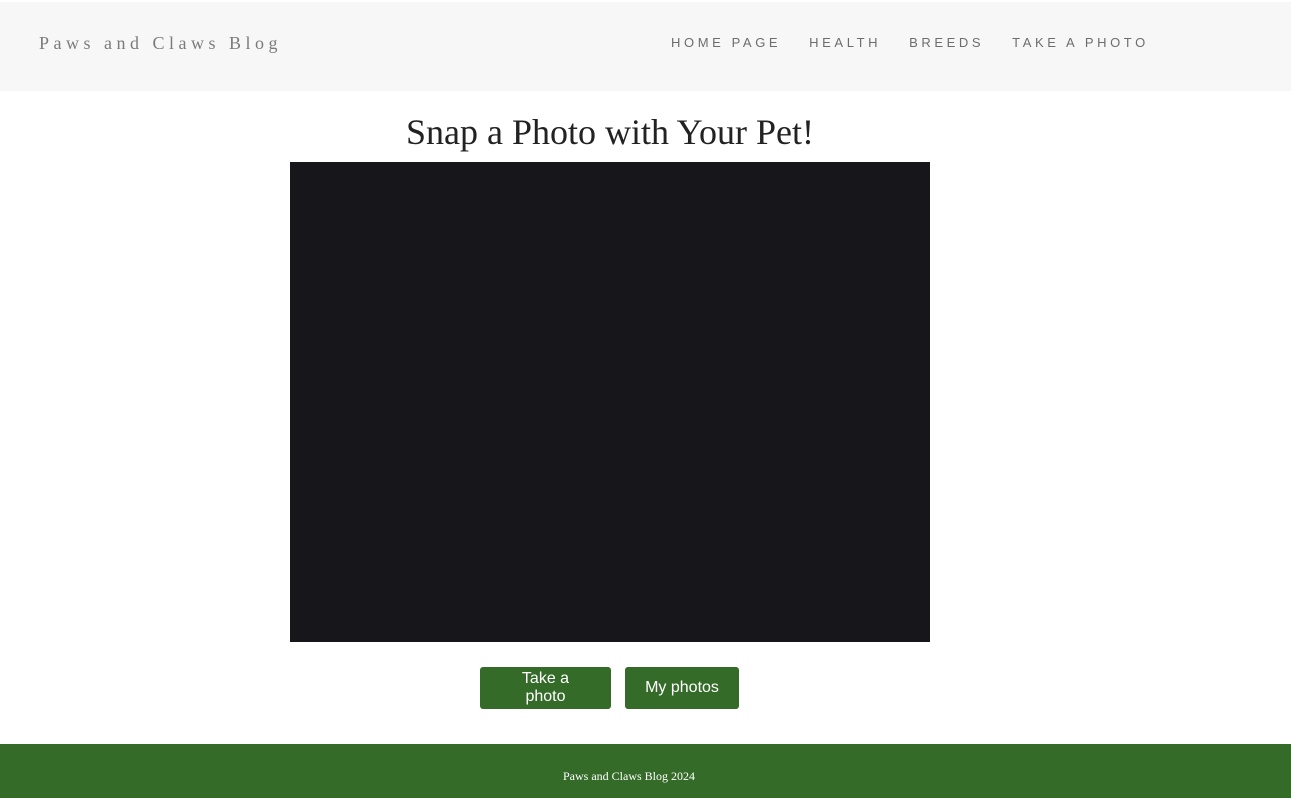 Image resolution: width=1291 pixels, height=798 pixels. I want to click on footer-text: Paws and Claws Blog 2024, so click(629, 776).